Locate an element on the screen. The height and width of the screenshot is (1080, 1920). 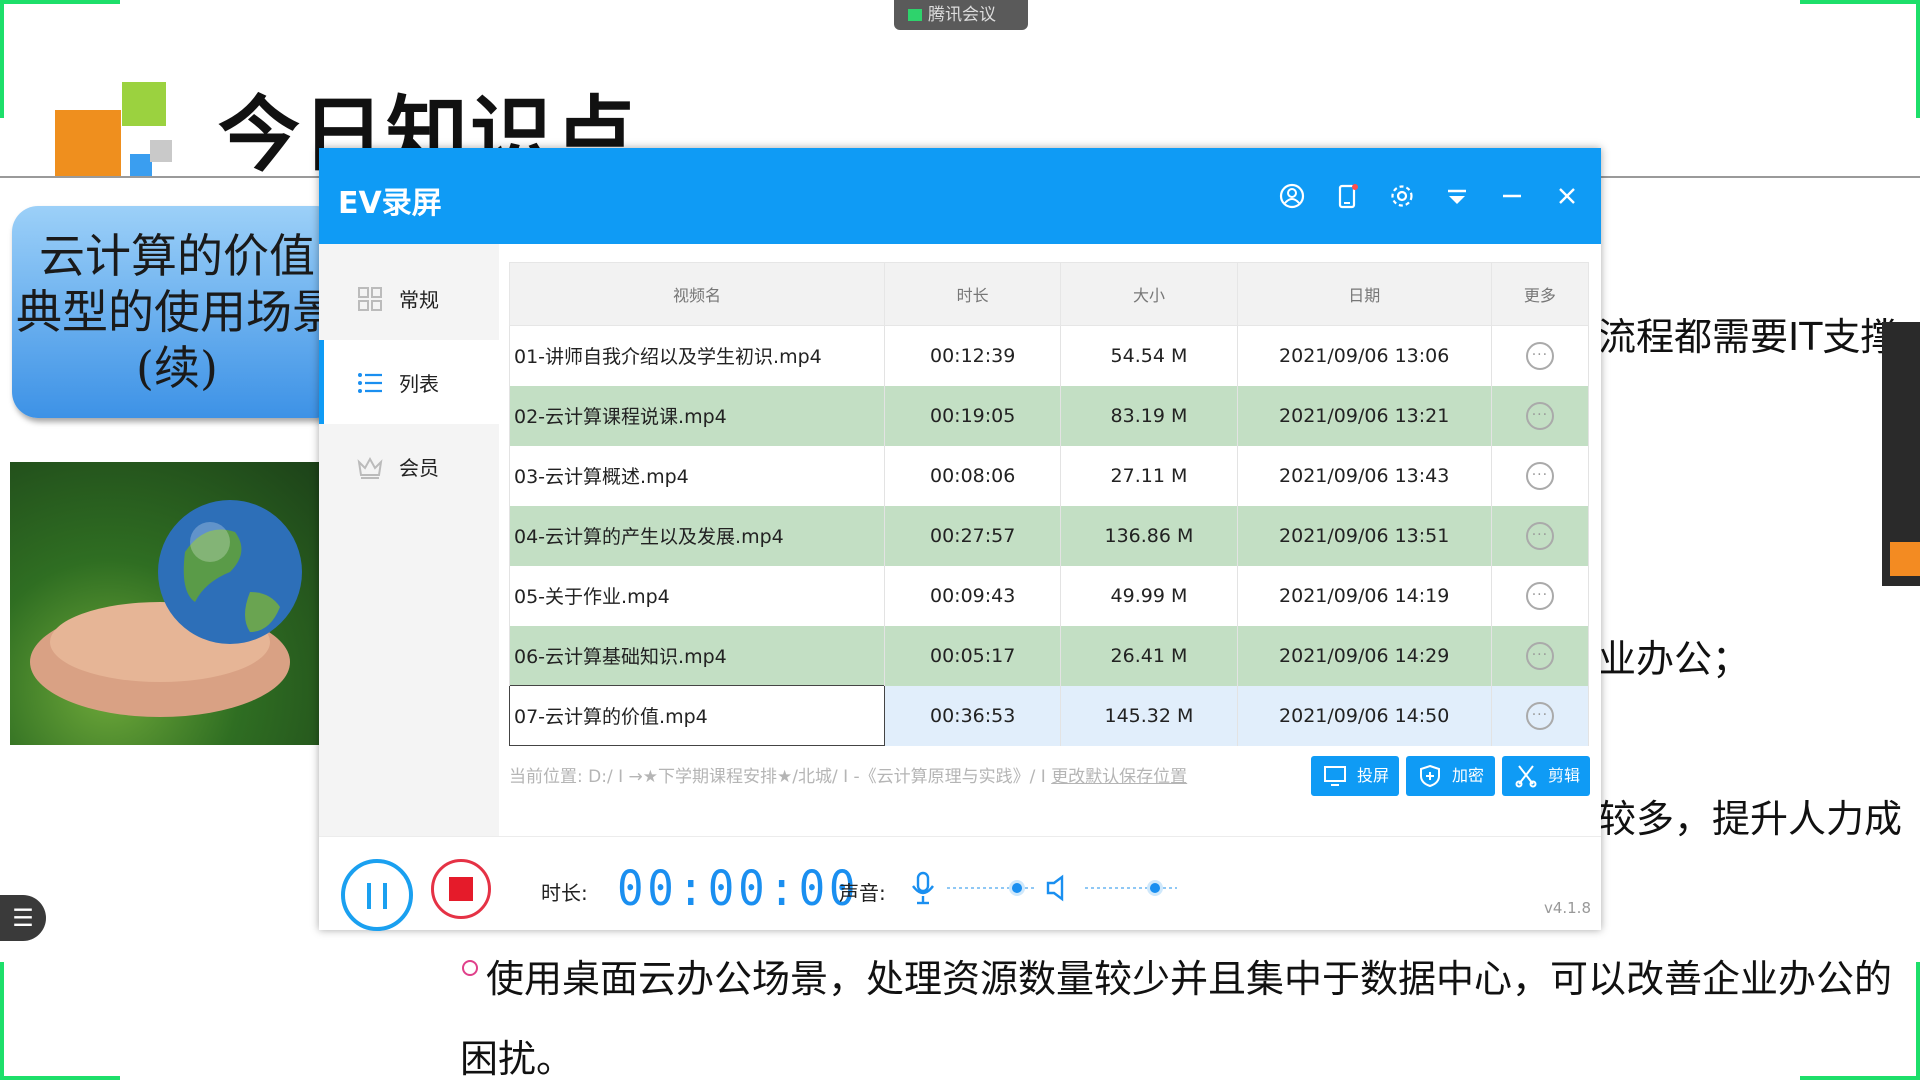
cast-icon is located at coordinates (1335, 776).